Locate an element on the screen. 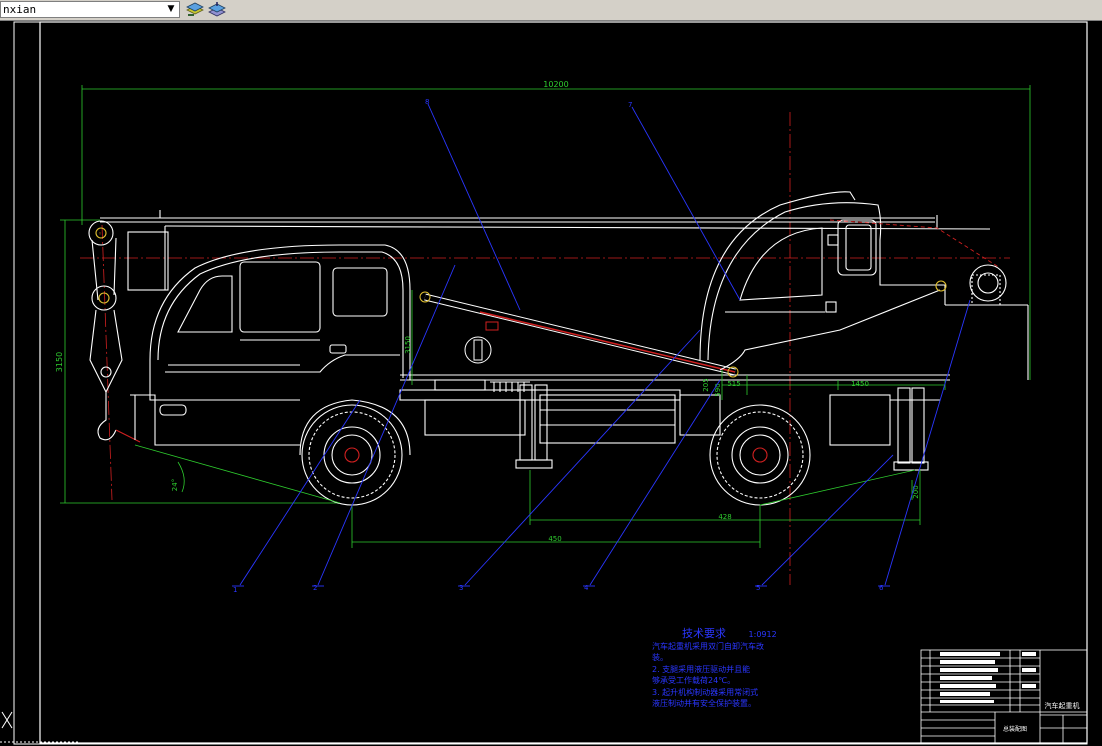 The image size is (1102, 746). tech-note-line-4: 够承受工作载荷24℃。 is located at coordinates (694, 680).